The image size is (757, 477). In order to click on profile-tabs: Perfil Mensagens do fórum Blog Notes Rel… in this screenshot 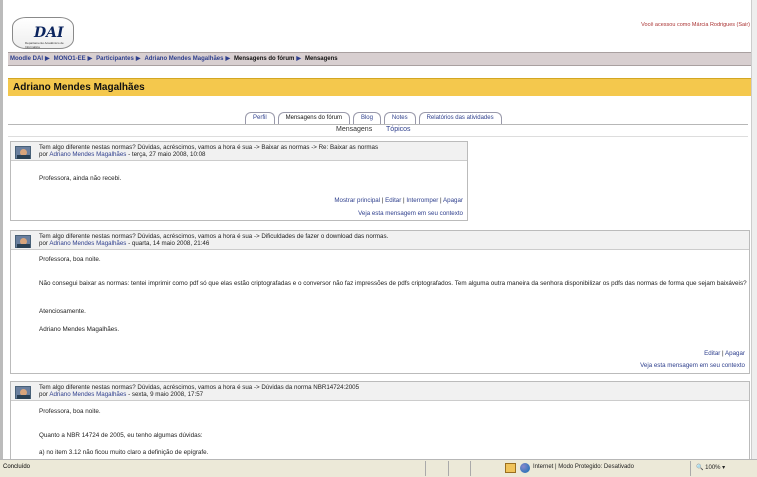, I will do `click(374, 118)`.